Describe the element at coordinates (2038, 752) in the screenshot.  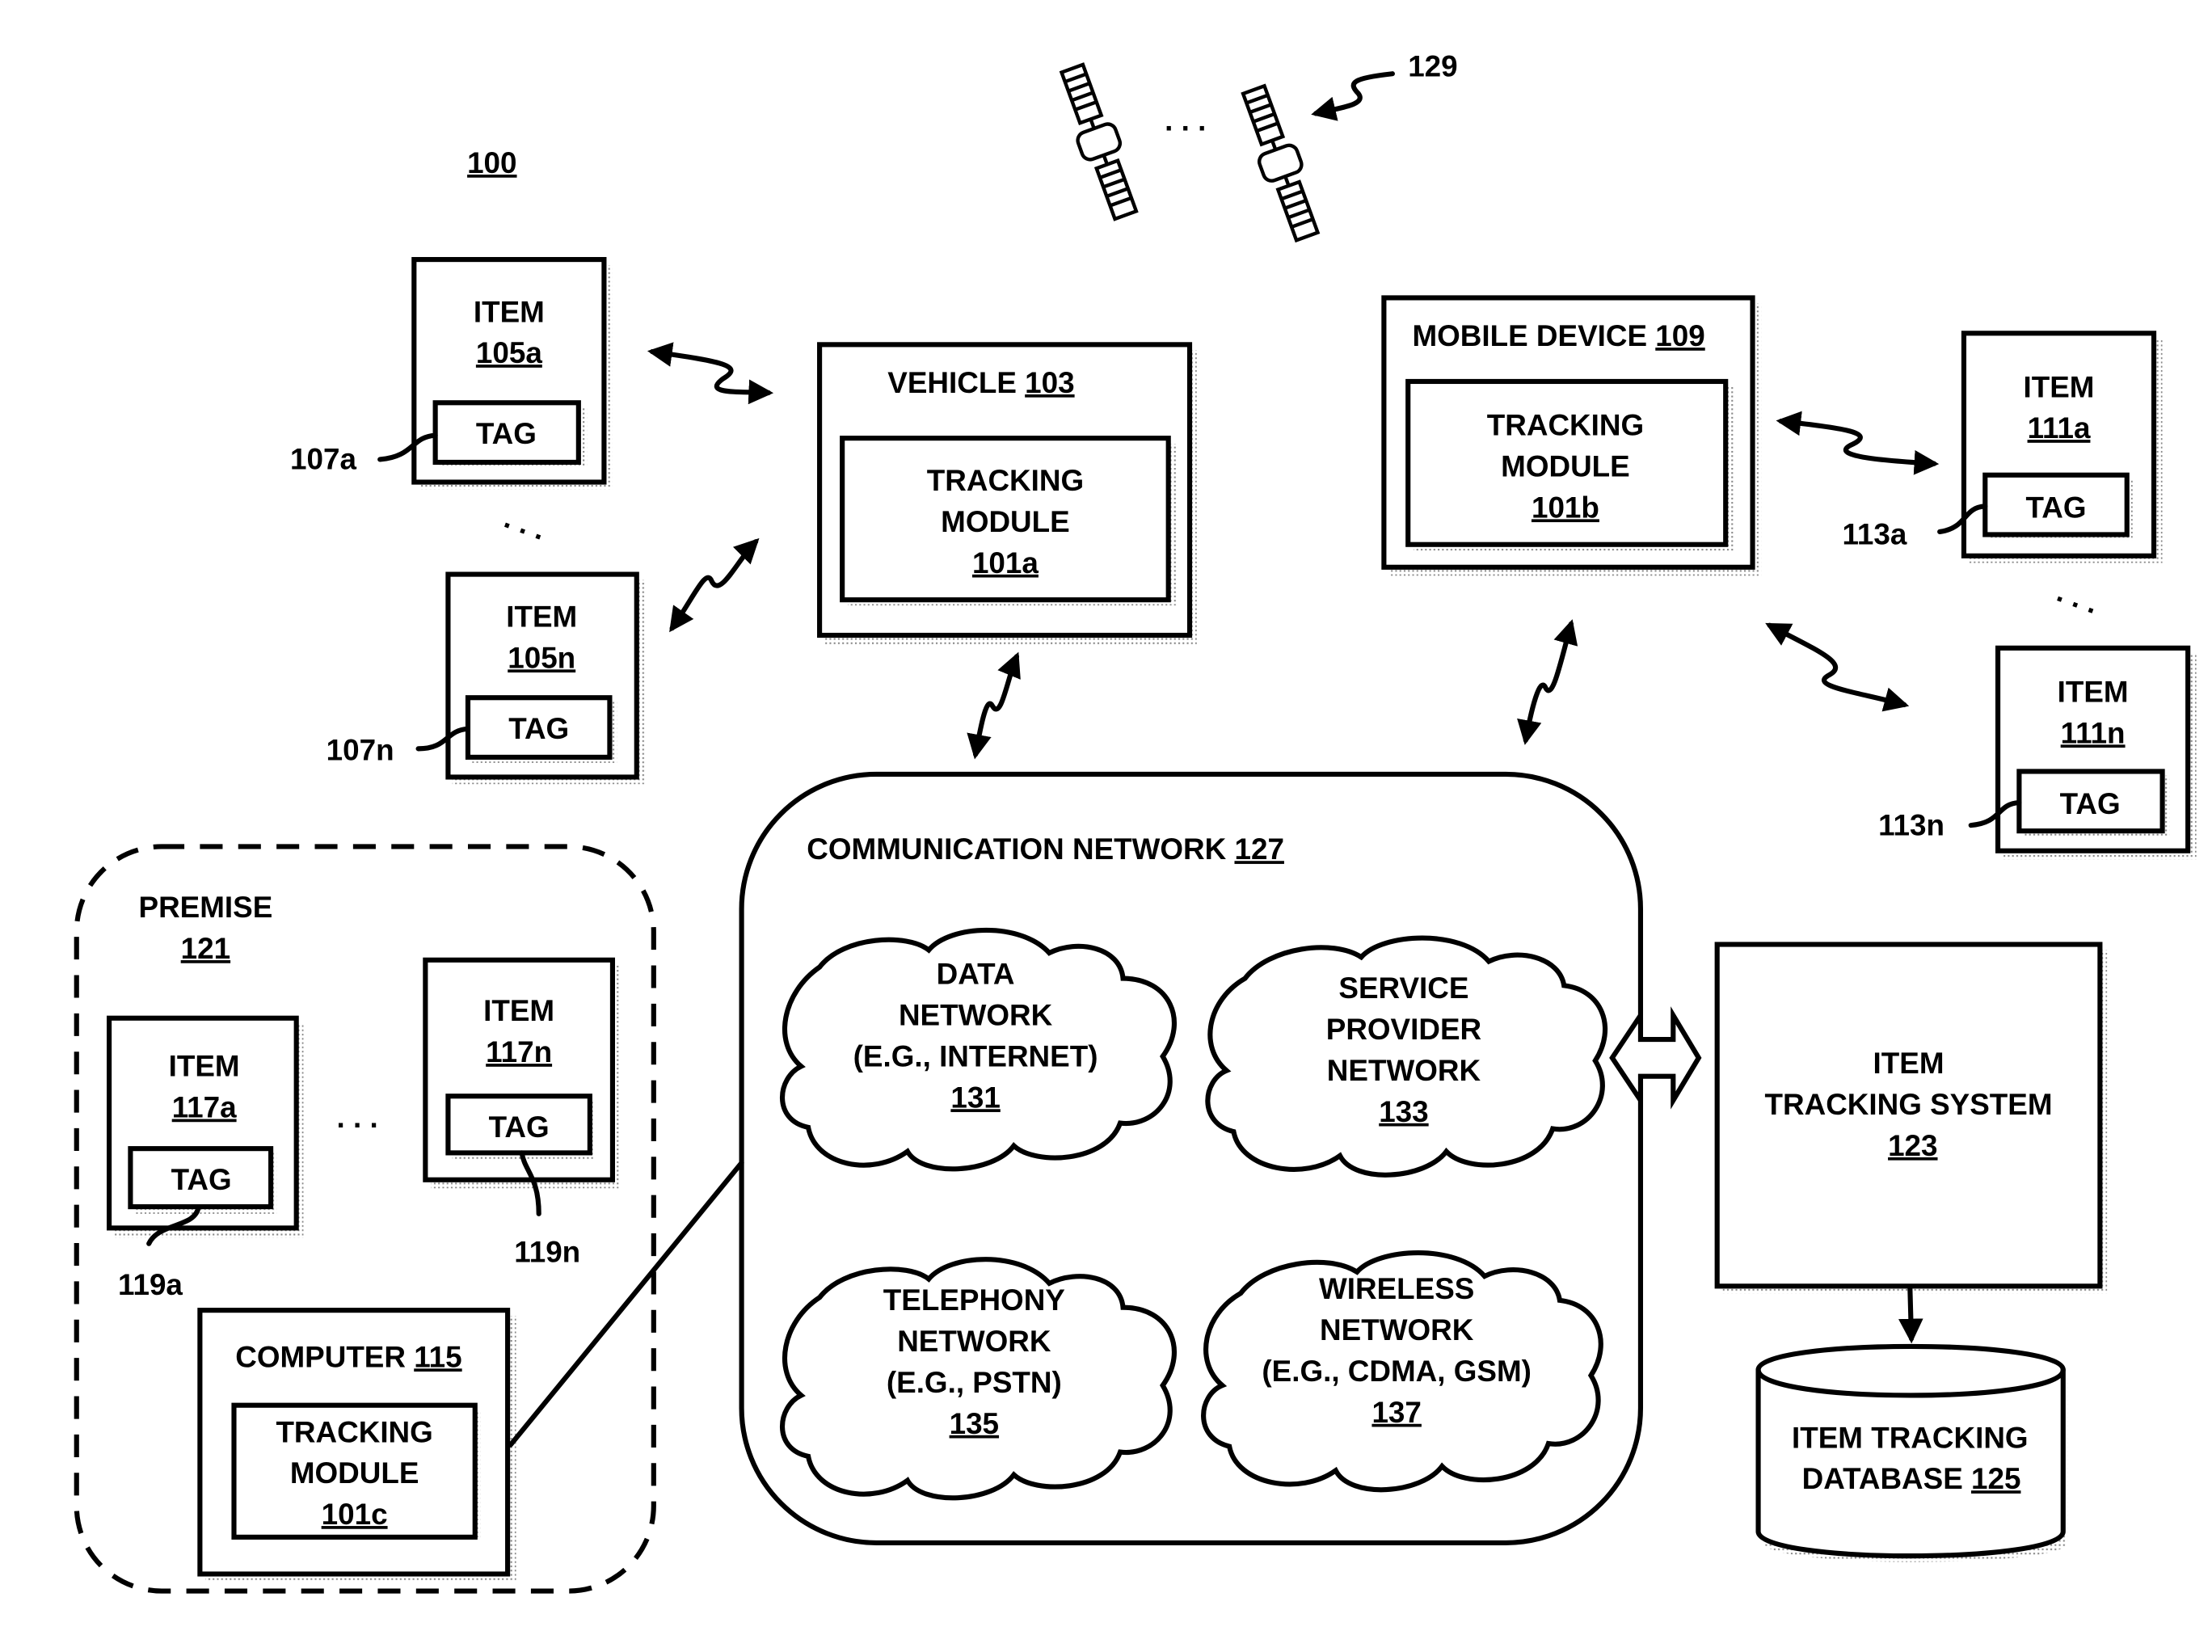
I see `item-111n: ITEM 111n TAG 113n` at that location.